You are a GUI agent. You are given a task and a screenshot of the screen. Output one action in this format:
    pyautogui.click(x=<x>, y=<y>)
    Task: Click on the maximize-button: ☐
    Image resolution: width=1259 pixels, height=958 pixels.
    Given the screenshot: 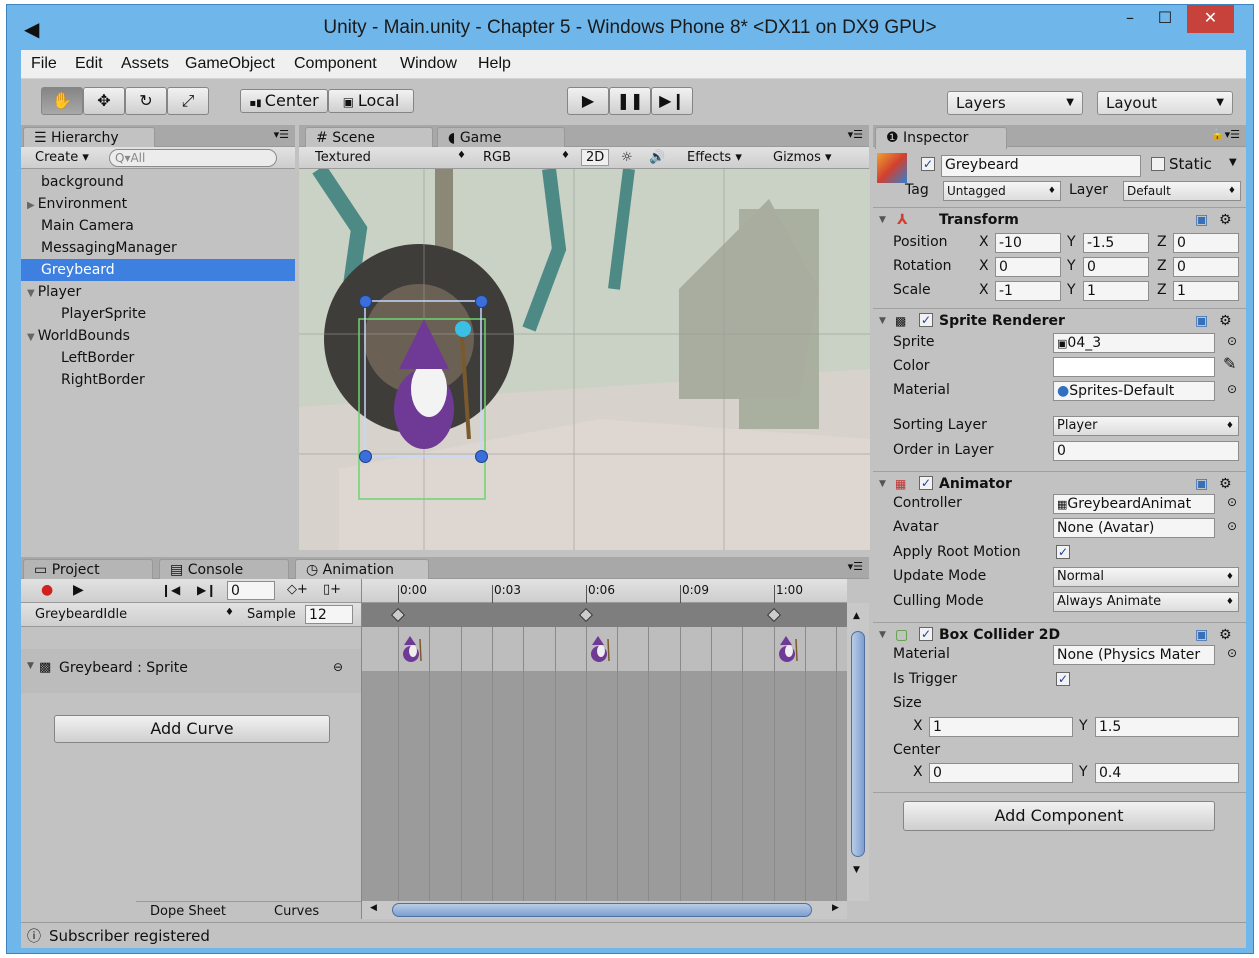 What is the action you would take?
    pyautogui.click(x=1165, y=19)
    